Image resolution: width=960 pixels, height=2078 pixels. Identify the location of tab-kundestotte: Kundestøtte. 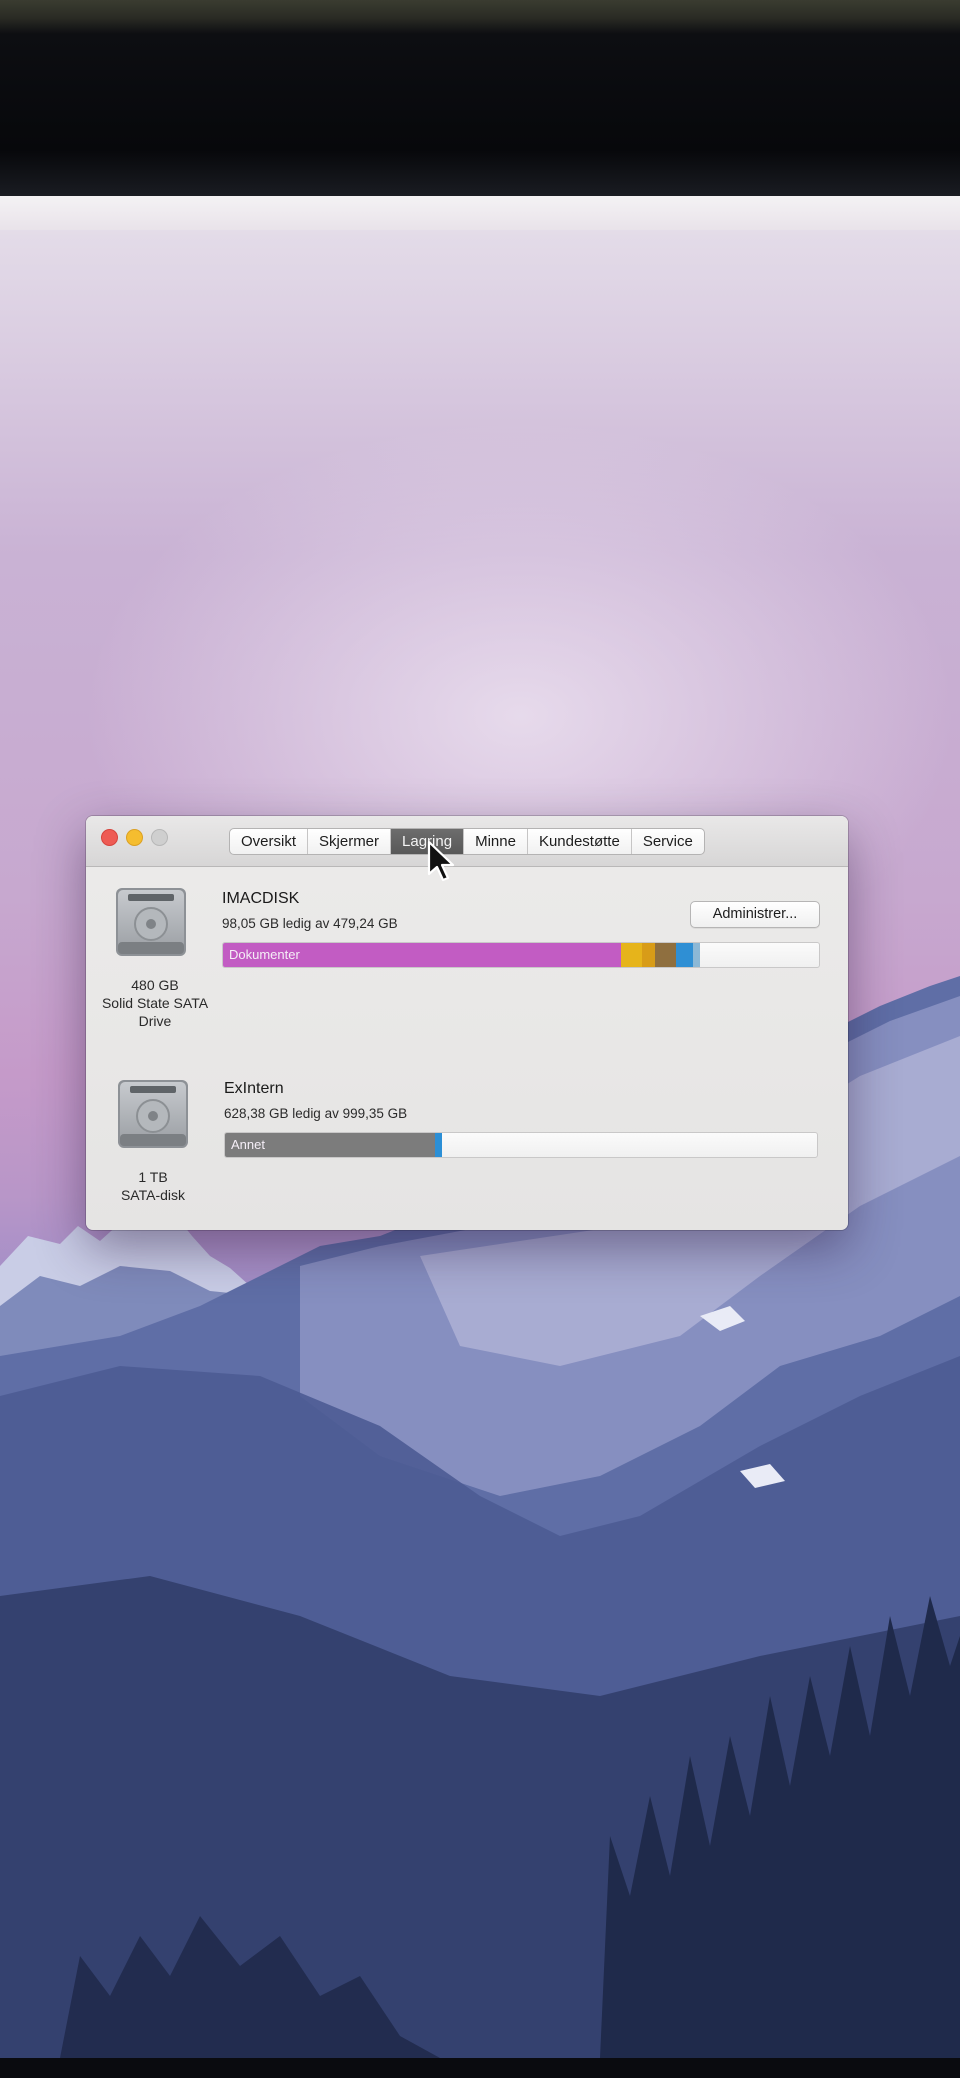
(580, 841).